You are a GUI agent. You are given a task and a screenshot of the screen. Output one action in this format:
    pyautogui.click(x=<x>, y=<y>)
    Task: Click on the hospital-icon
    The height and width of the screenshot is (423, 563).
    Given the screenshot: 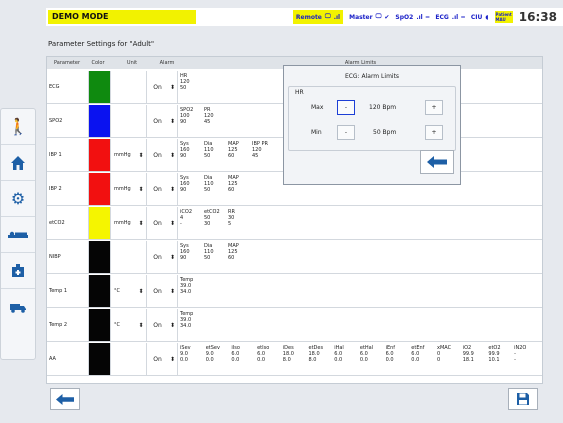 What is the action you would take?
    pyautogui.click(x=18, y=270)
    